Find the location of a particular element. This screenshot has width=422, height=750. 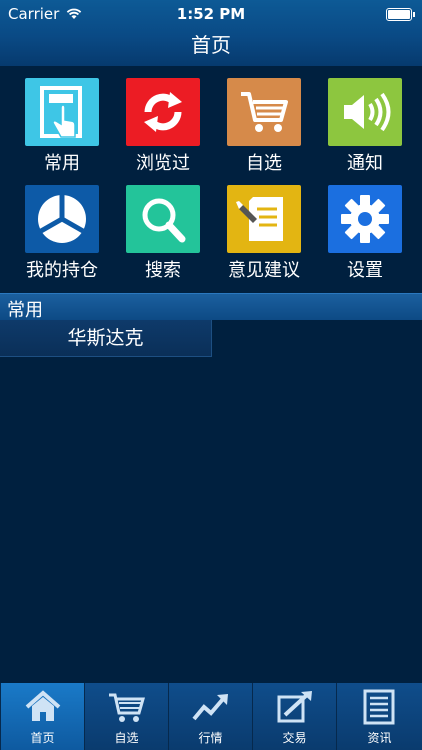

shortcut-common: 常用 is located at coordinates (62, 126).